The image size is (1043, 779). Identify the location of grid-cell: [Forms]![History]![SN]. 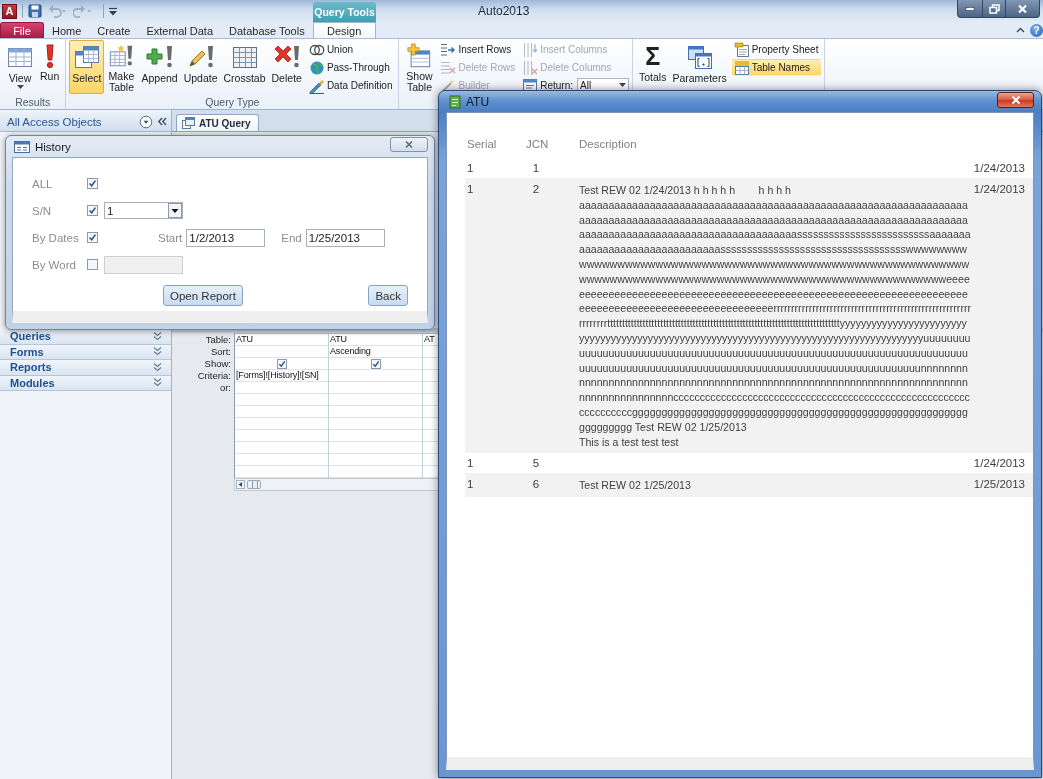
(282, 375).